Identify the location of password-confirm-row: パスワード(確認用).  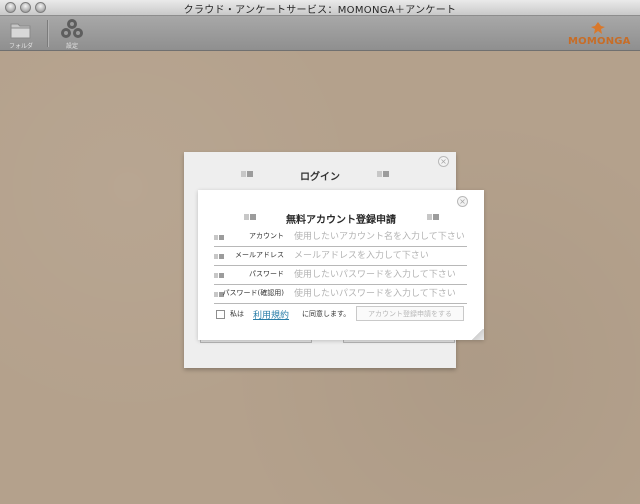
(340, 294).